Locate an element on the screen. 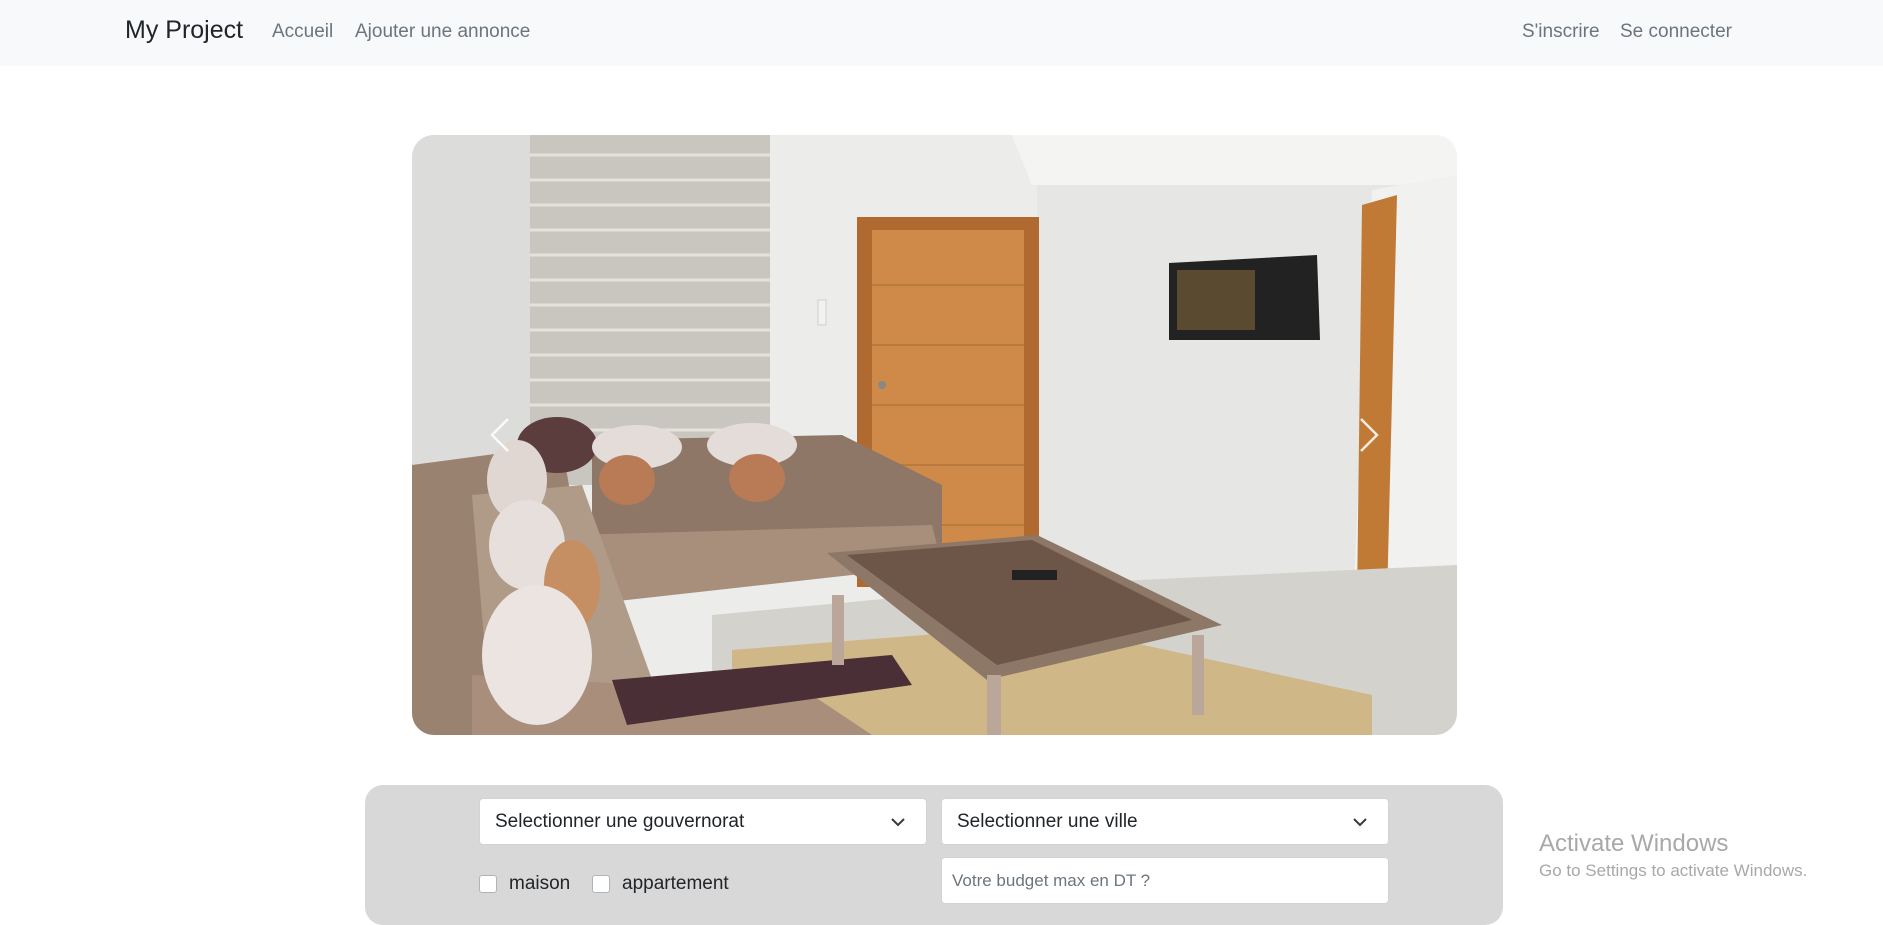 The width and height of the screenshot is (1883, 925). appartement-checkbox-label: appartement is located at coordinates (675, 884).